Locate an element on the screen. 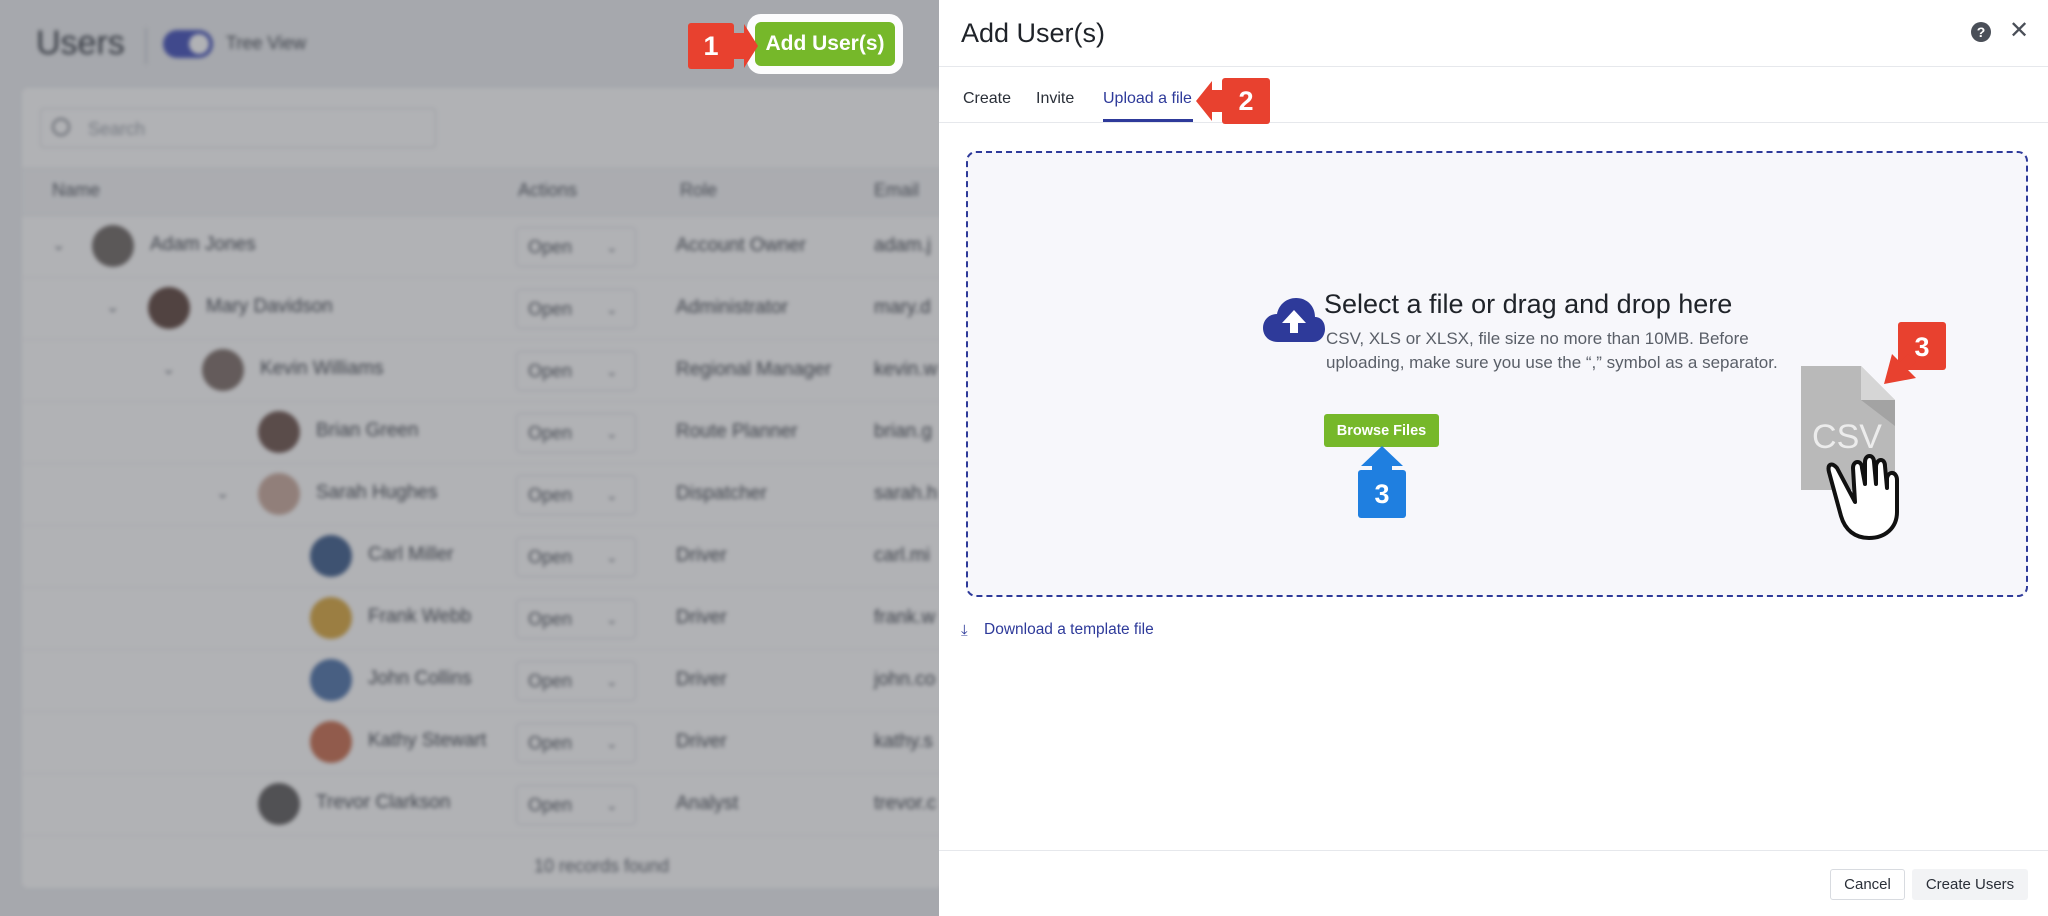 This screenshot has width=2048, height=916. csv-file-label: CSV is located at coordinates (1847, 437).